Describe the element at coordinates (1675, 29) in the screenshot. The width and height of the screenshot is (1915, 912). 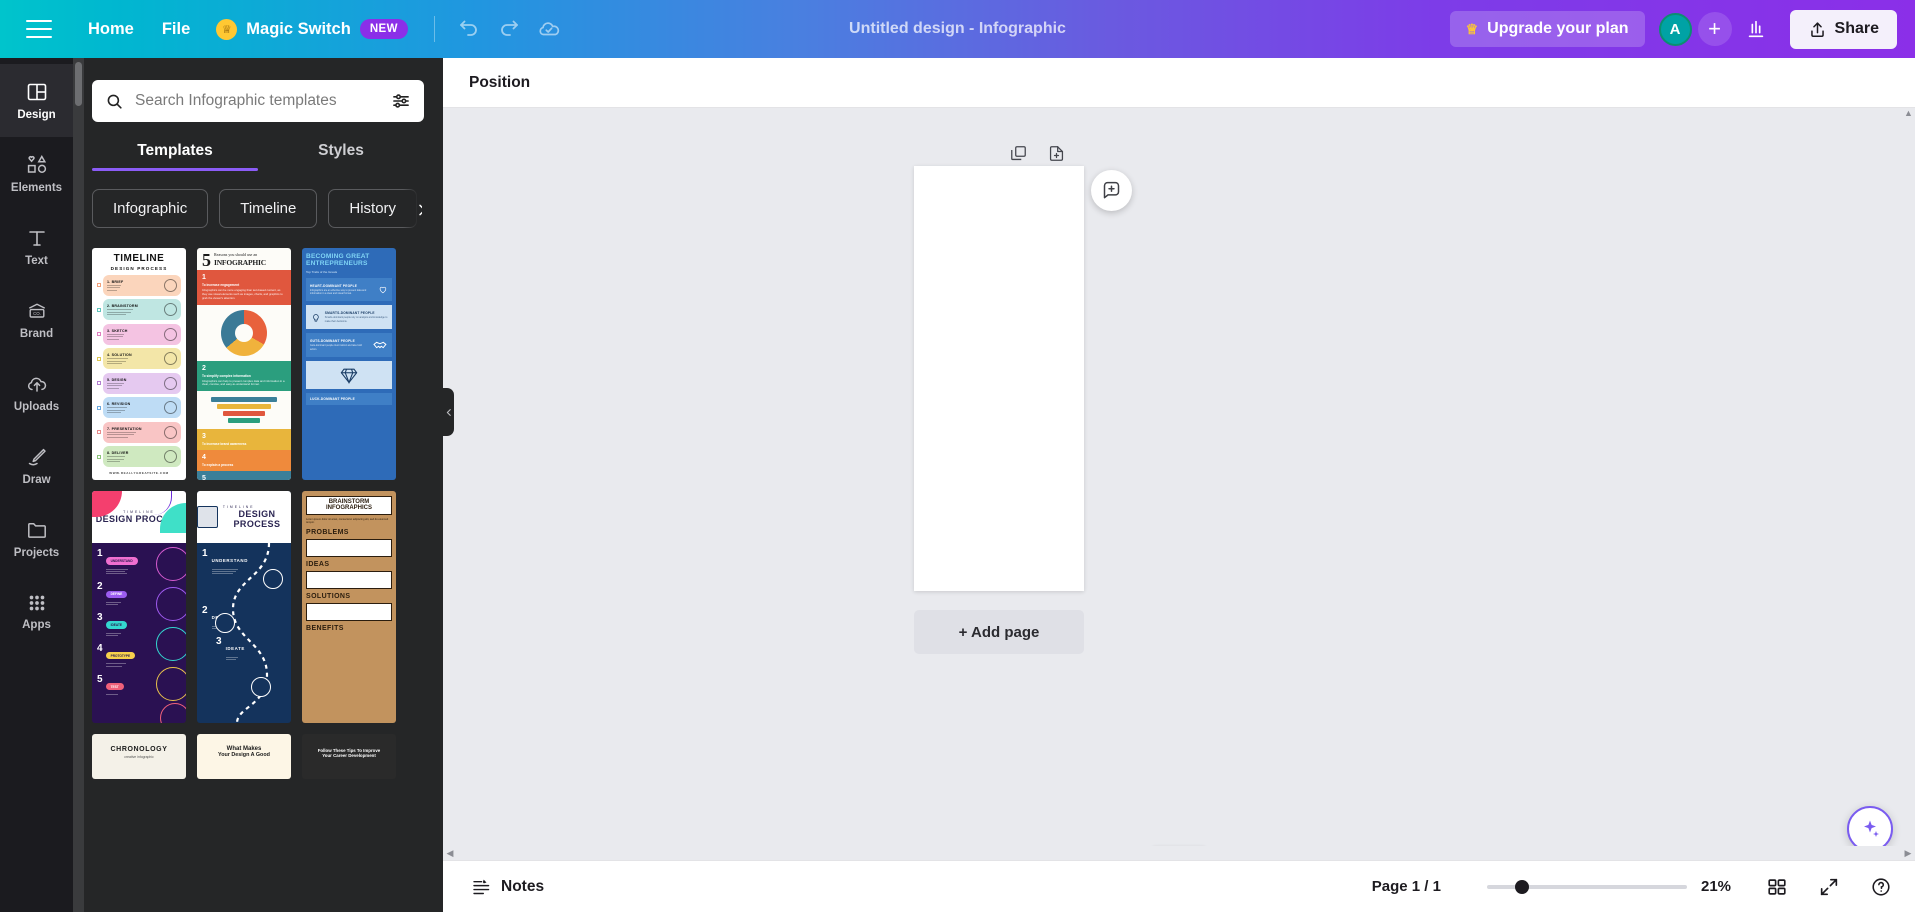
I see `avatar: A` at that location.